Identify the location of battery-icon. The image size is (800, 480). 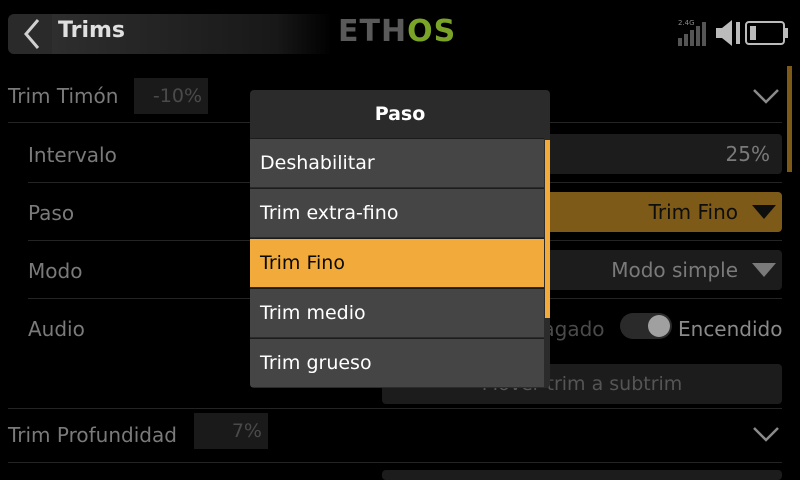
(766, 33).